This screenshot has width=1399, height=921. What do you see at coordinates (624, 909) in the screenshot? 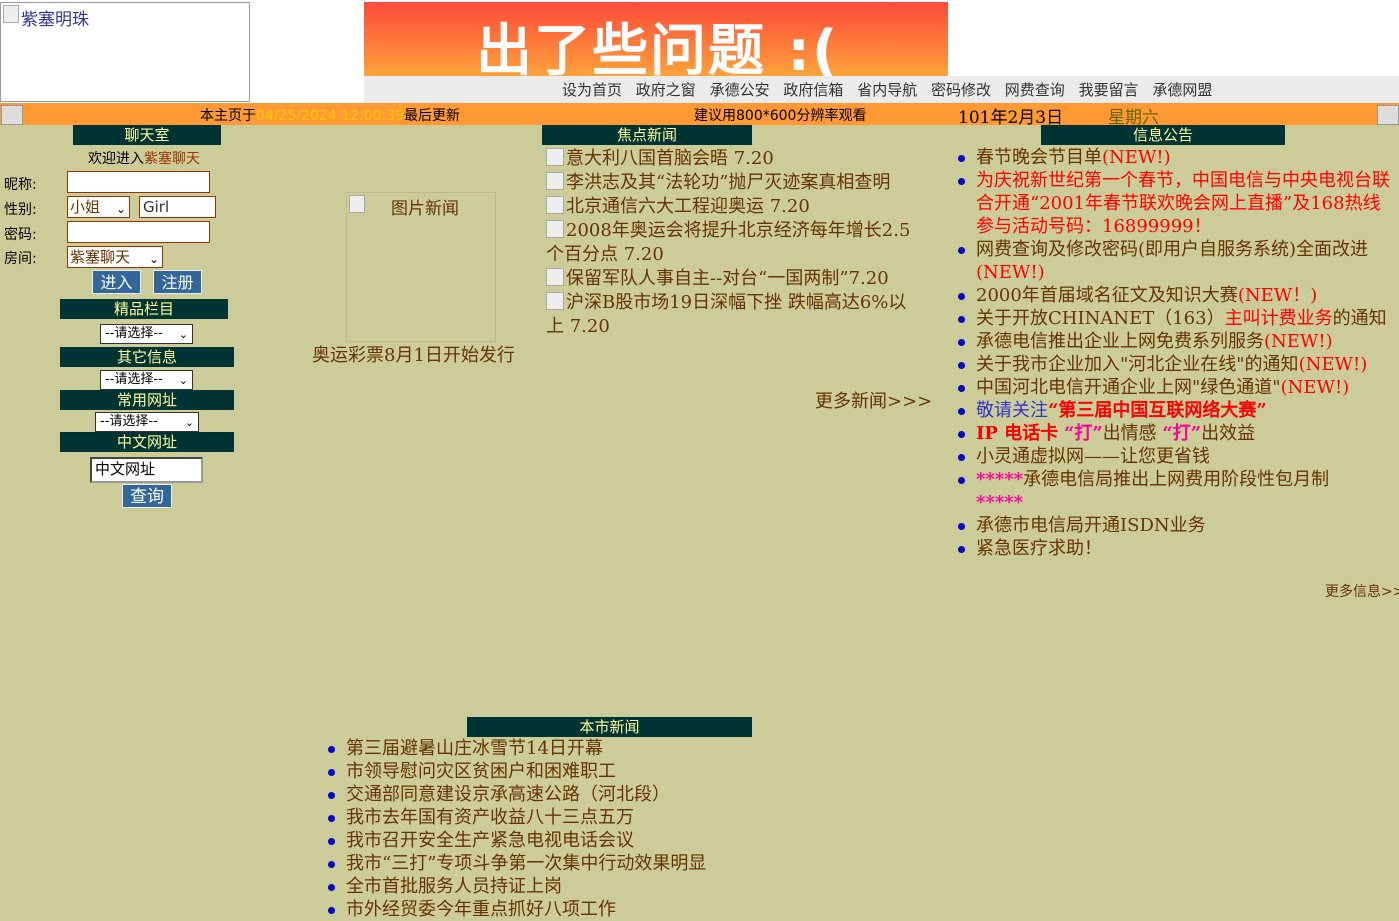
I see `local-news-item: 市外经贸委今年重点抓好八项工作` at bounding box center [624, 909].